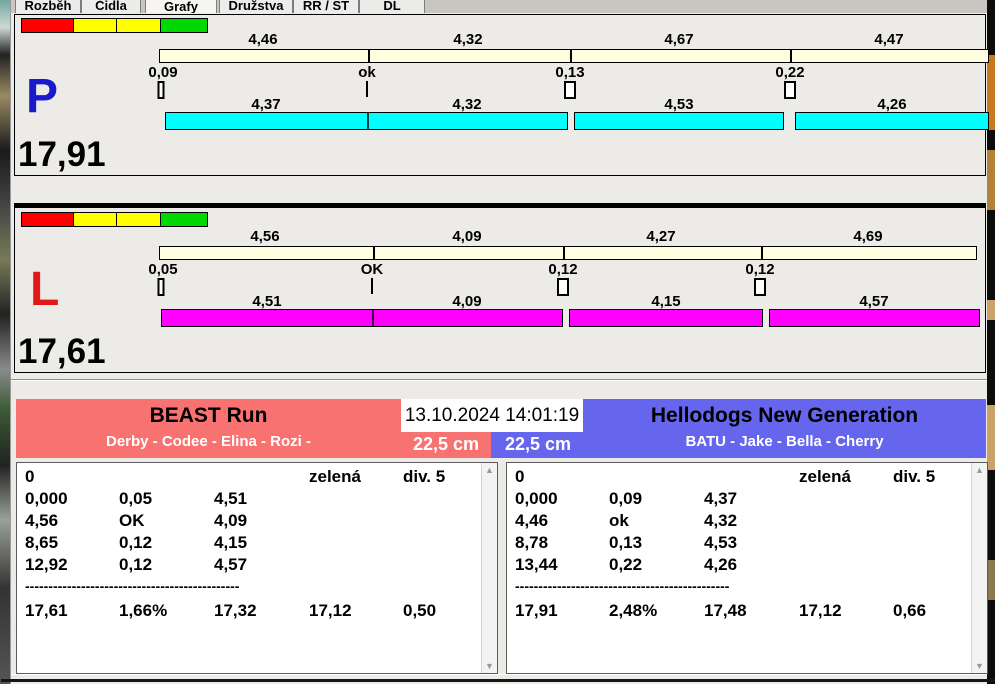 The image size is (995, 684). Describe the element at coordinates (62, 154) in the screenshot. I see `p-total-time: 17,91` at that location.